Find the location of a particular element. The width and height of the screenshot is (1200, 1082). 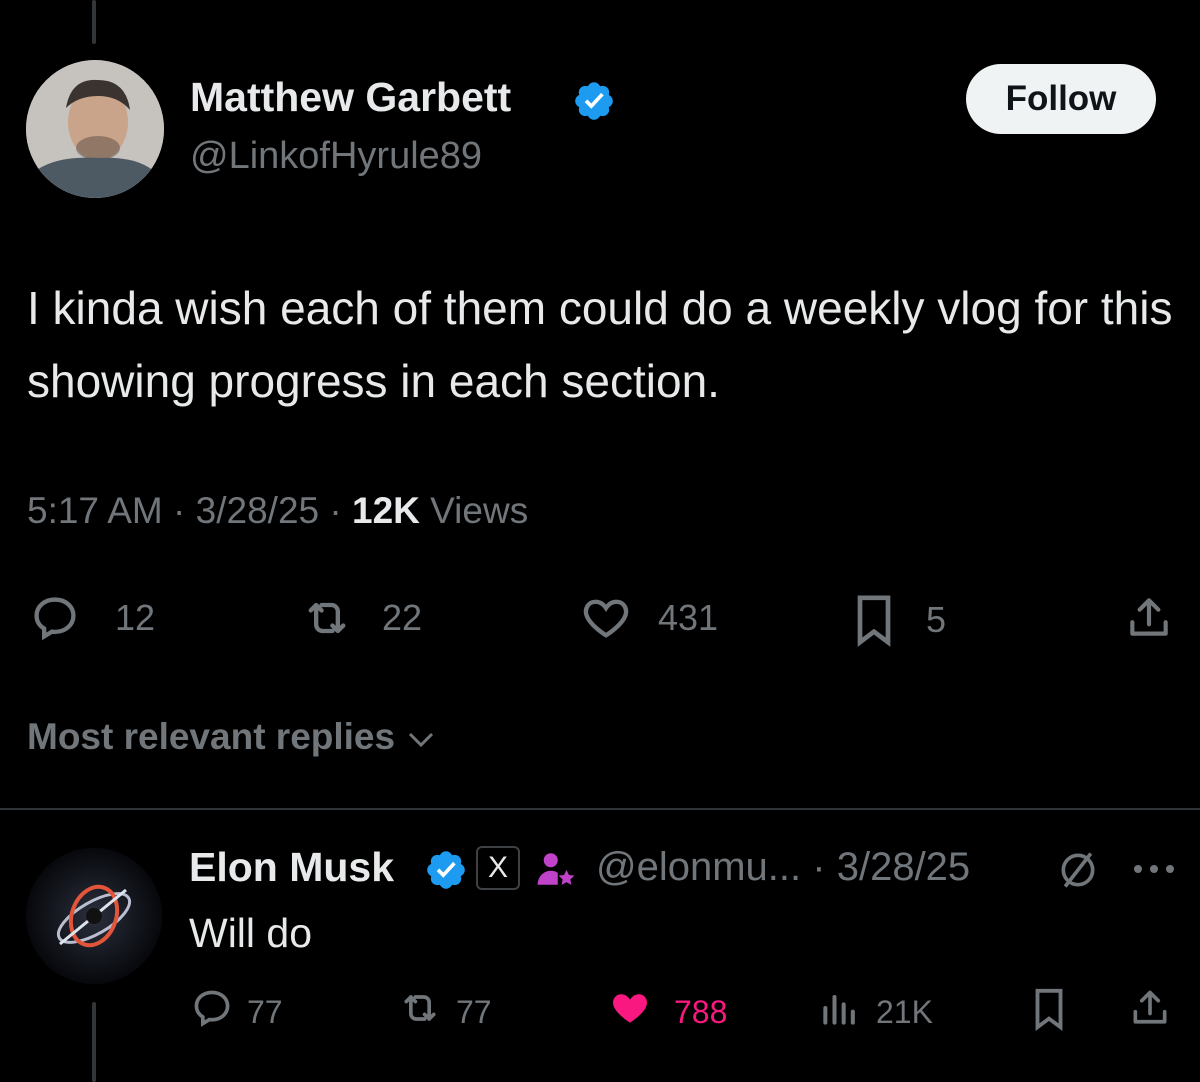

affiliate-x-badge: X is located at coordinates (498, 868).